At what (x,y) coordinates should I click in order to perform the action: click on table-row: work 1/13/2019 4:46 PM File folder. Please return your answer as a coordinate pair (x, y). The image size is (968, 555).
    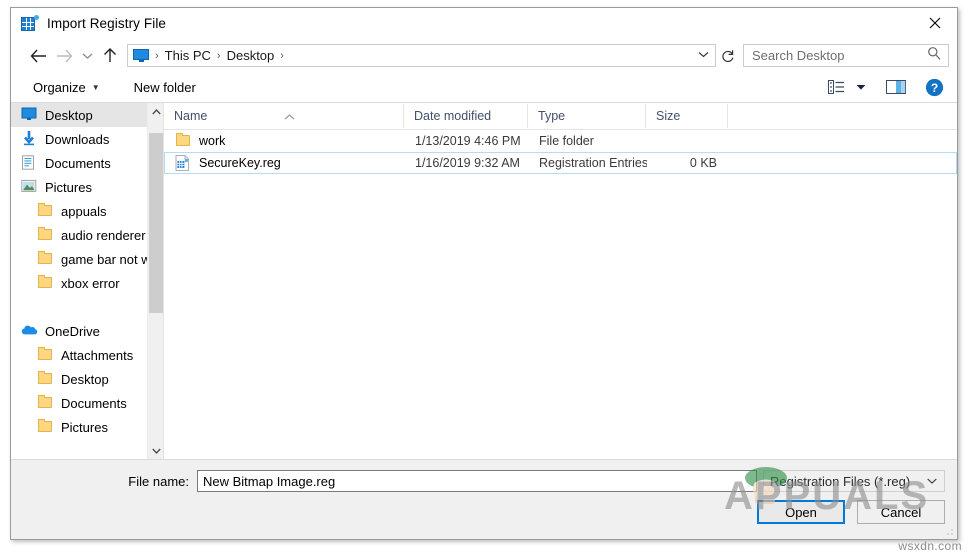
    Looking at the image, I should click on (560, 141).